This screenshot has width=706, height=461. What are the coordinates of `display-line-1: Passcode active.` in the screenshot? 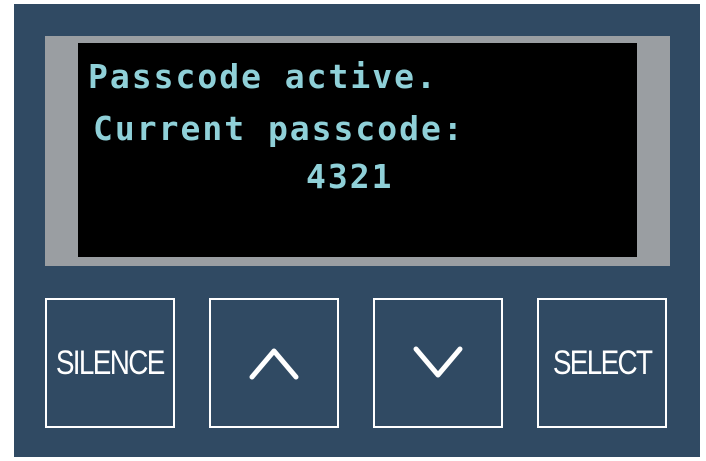 It's located at (263, 76).